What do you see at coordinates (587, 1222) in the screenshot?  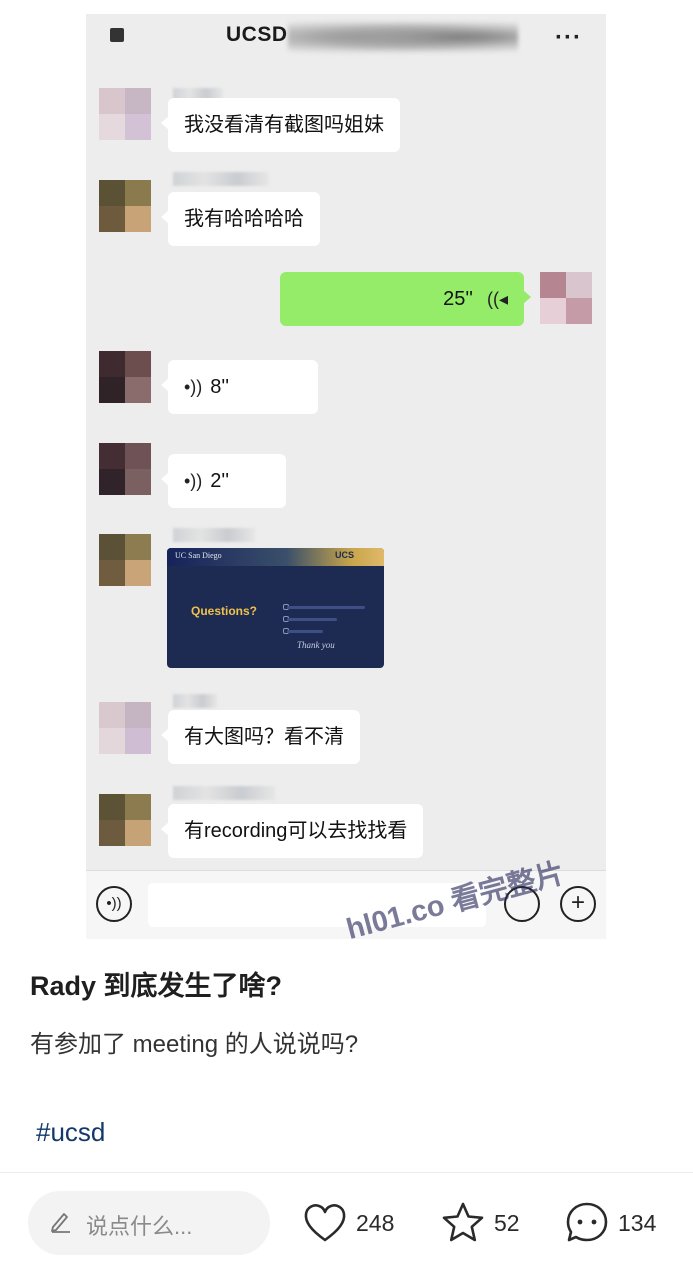 I see `comment-icon` at bounding box center [587, 1222].